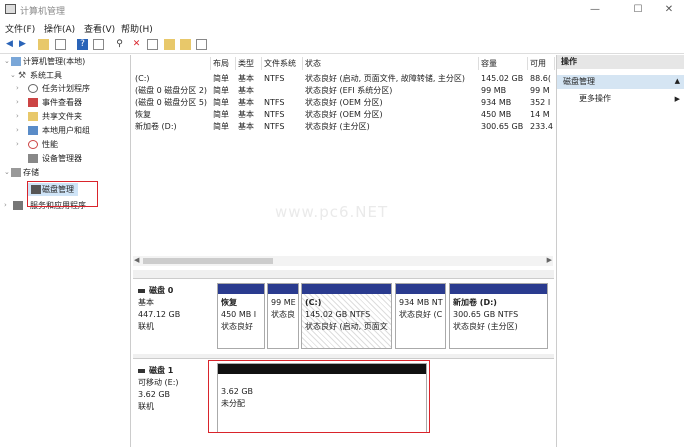  I want to click on scroll-left-icon: ◀, so click(136, 260).